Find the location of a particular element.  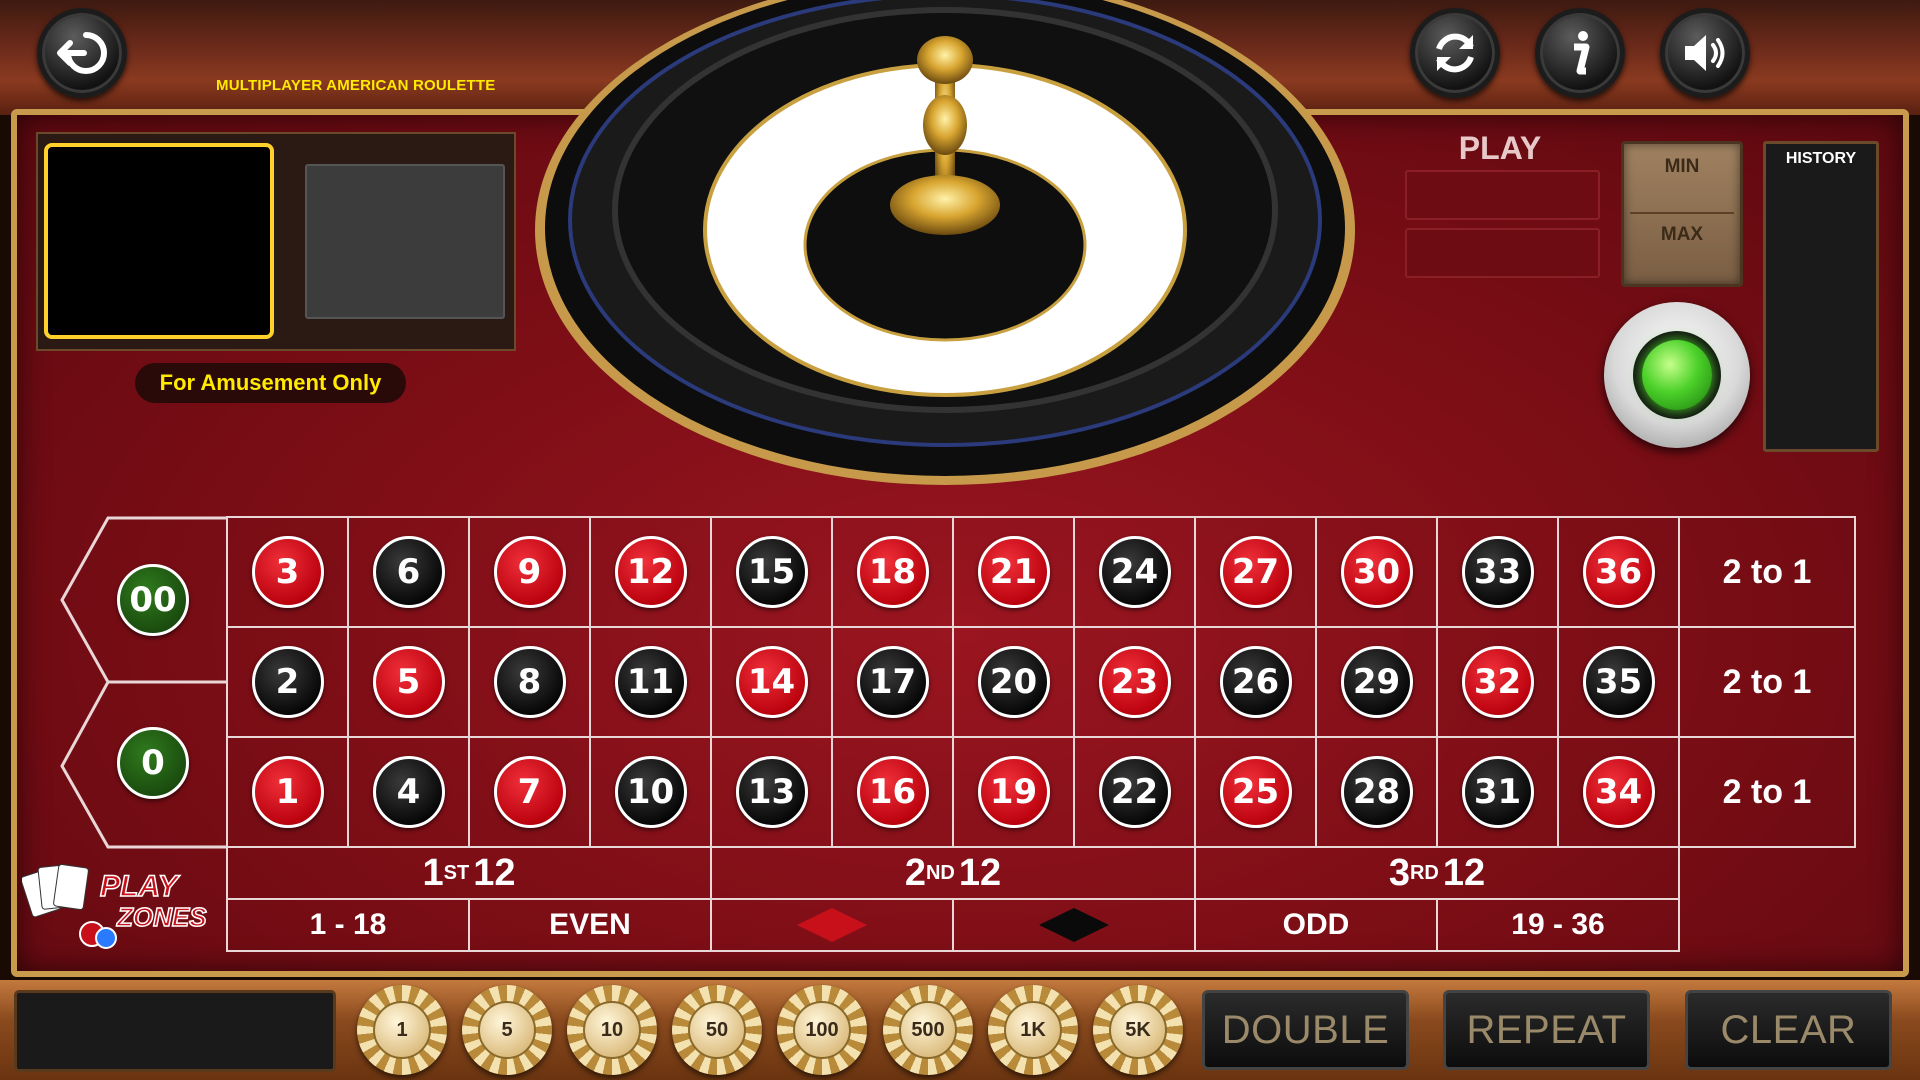

bet-cell-13: 13 is located at coordinates (771, 792).